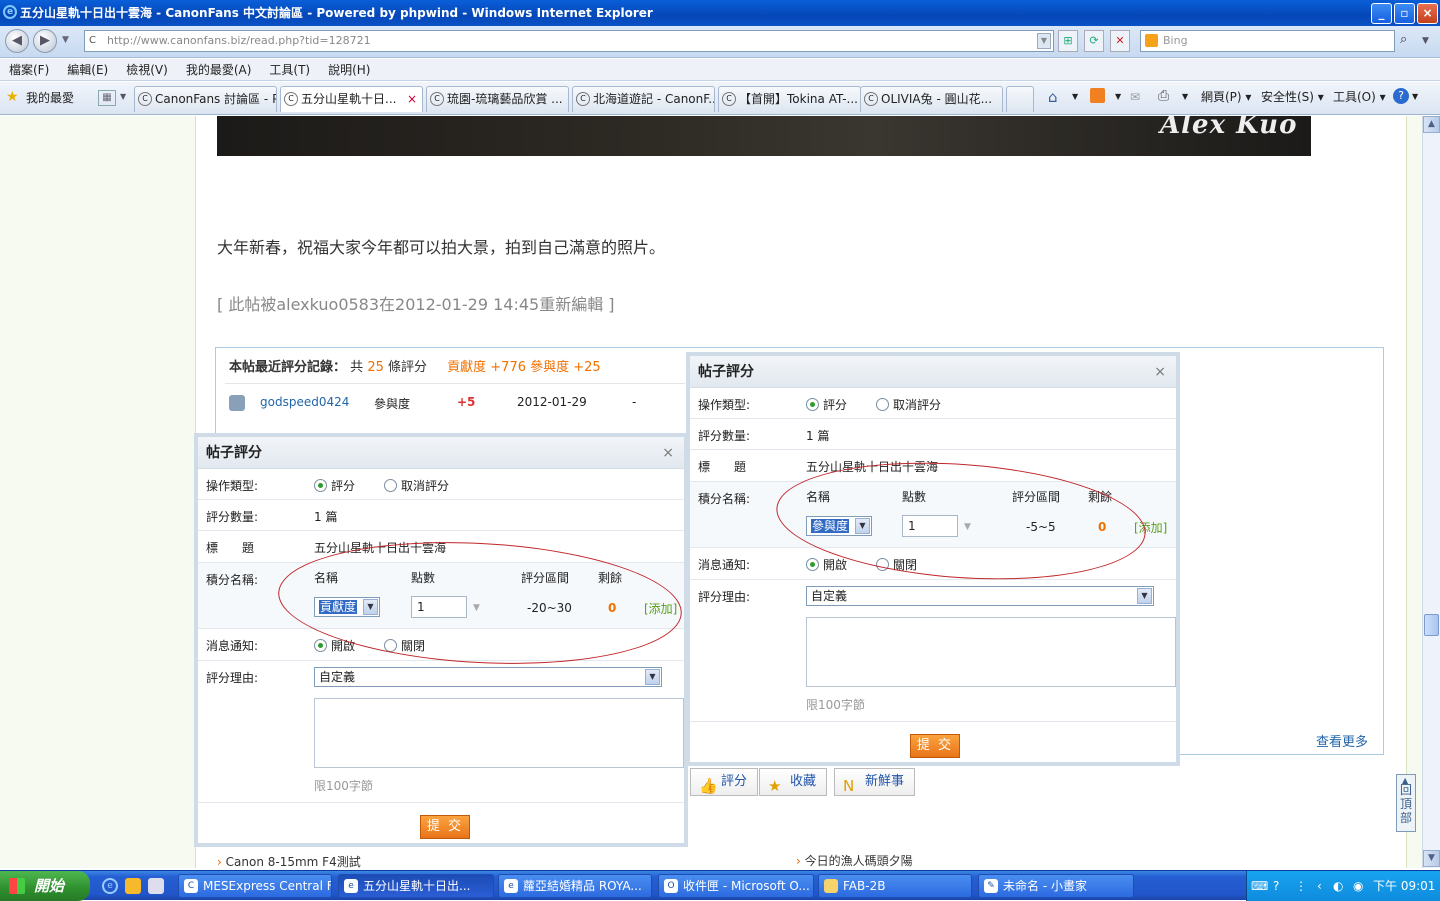  Describe the element at coordinates (1075, 97) in the screenshot. I see `home-dropdown-icon: ▼` at that location.